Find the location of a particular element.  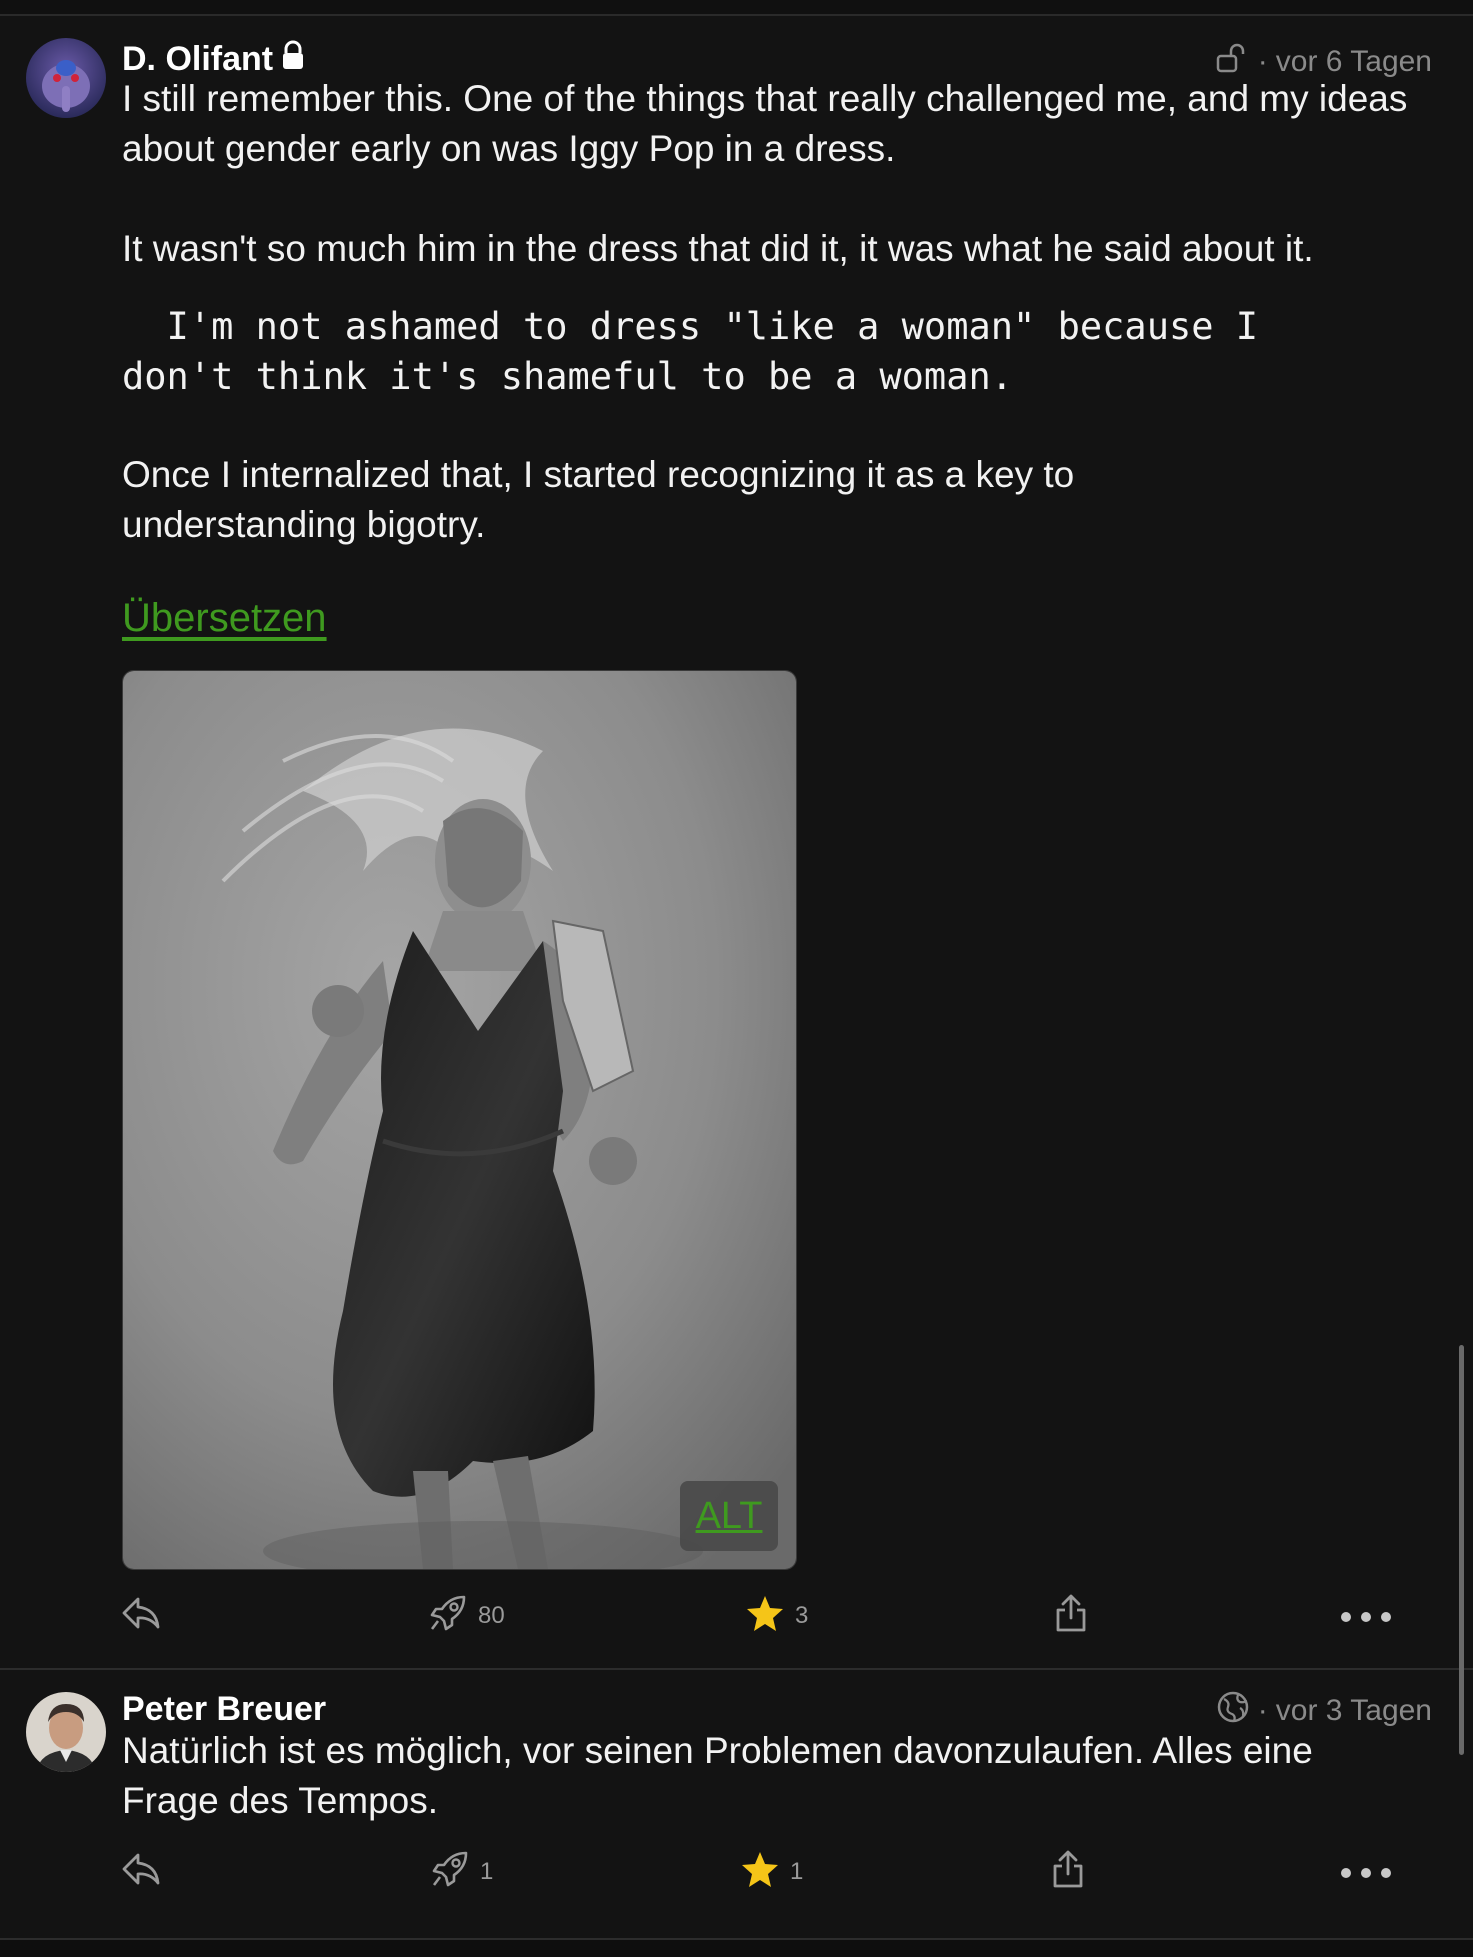

bottom-divider is located at coordinates (736, 1947).